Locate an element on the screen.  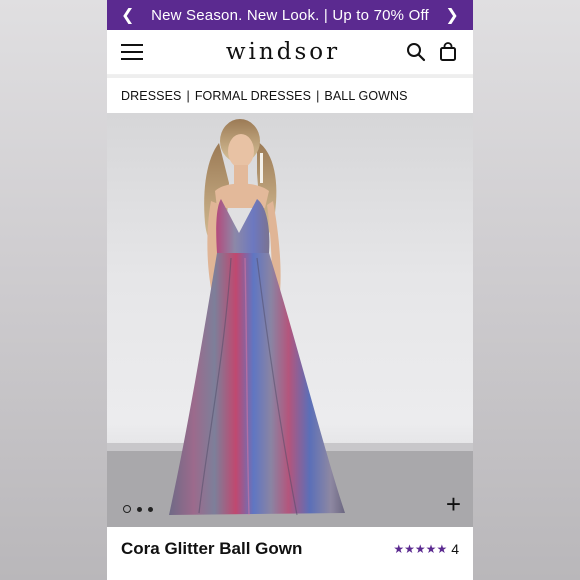
product-rating: ★★★★★ 4 is located at coordinates (426, 549).